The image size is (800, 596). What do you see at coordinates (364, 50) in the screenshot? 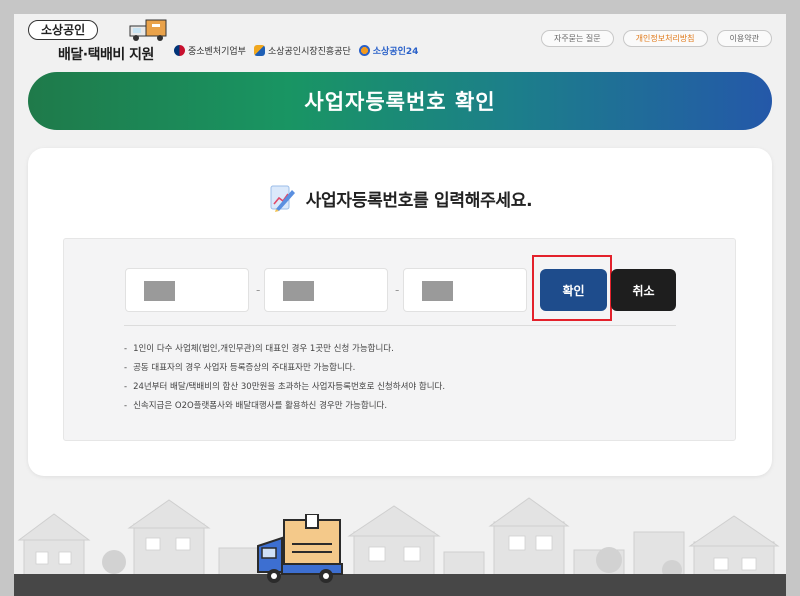
I see `sbiz24-logo-icon` at bounding box center [364, 50].